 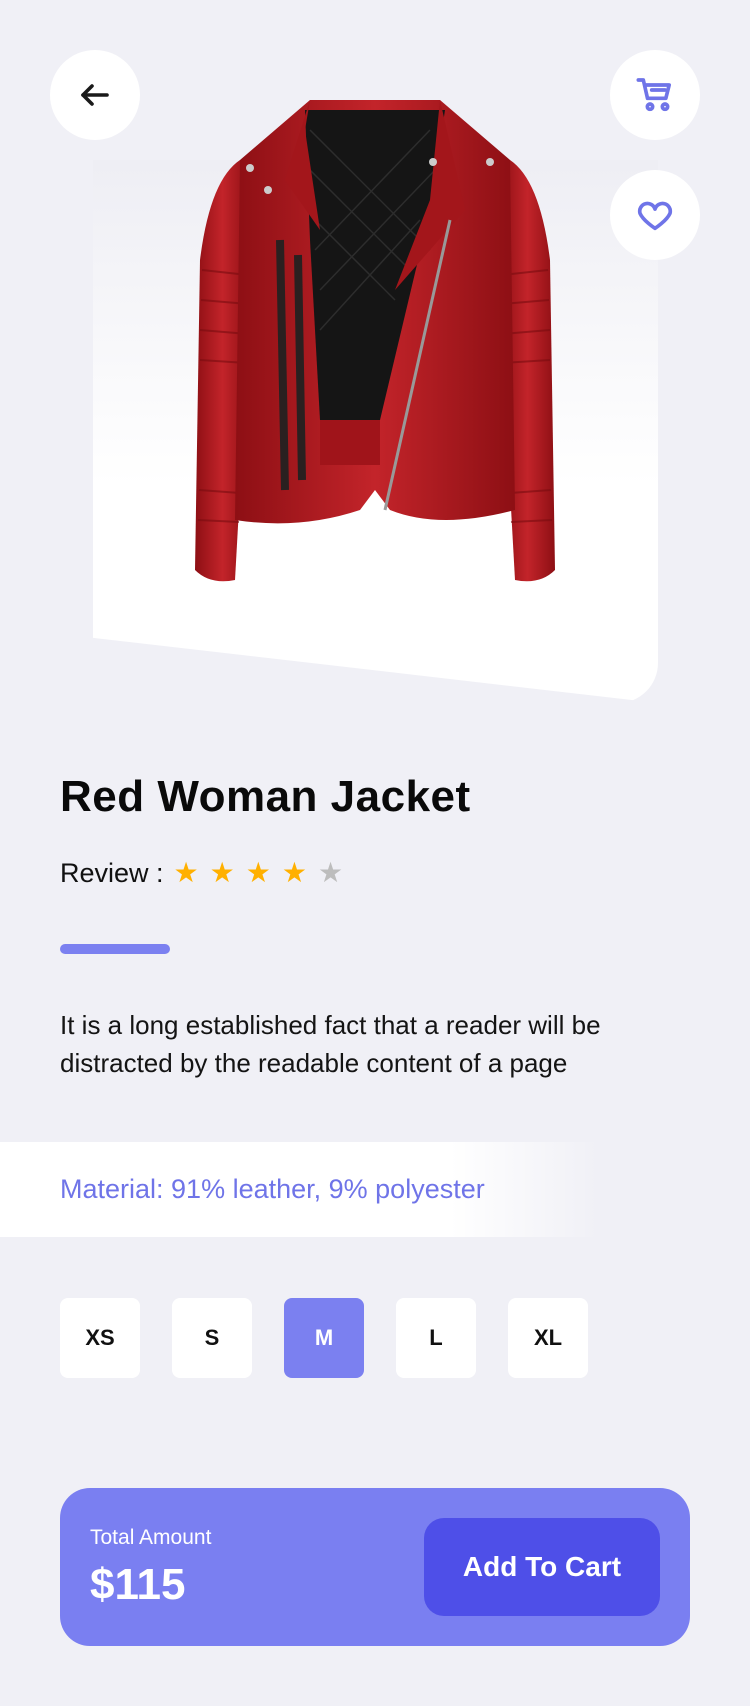 What do you see at coordinates (138, 1584) in the screenshot?
I see `total-amount-value: $115` at bounding box center [138, 1584].